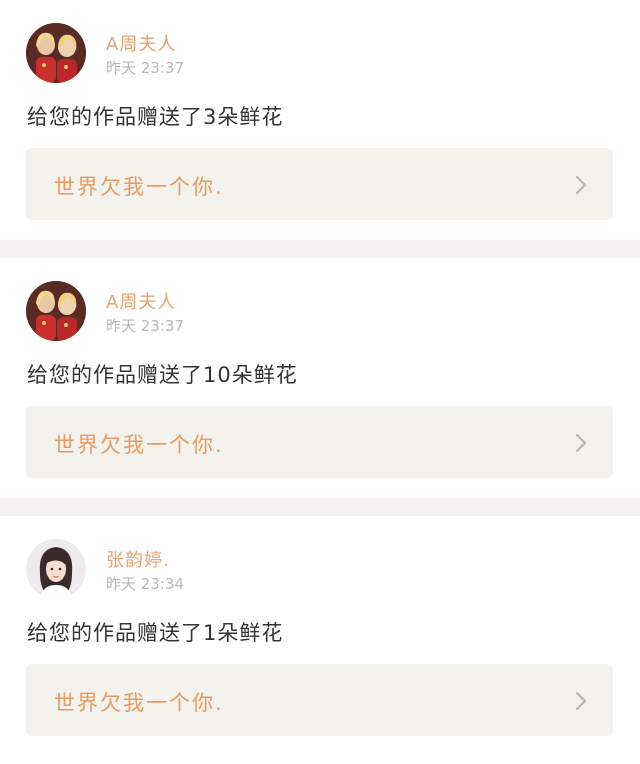 This screenshot has height=764, width=640. Describe the element at coordinates (155, 633) in the screenshot. I see `notification-message: 给您的作品赠送了1朵鲜花` at that location.